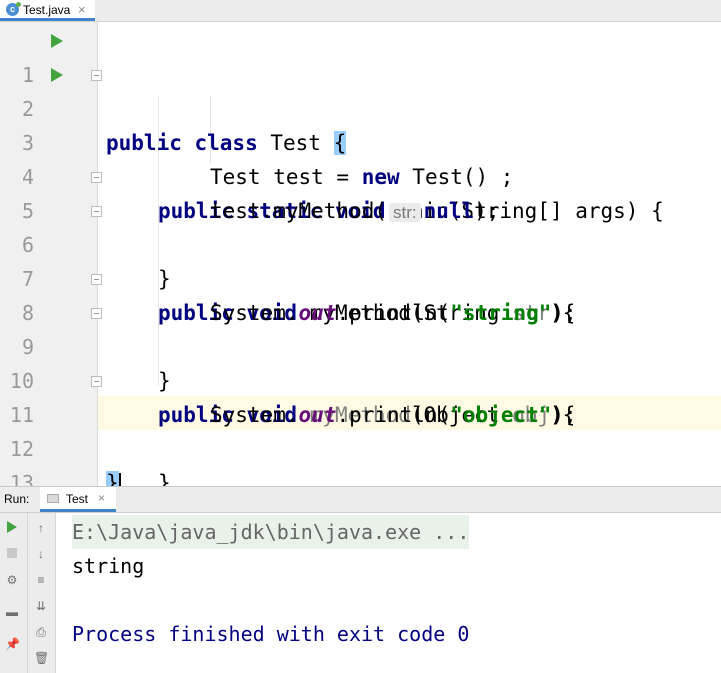 The height and width of the screenshot is (673, 721). I want to click on run-toolbar-secondary: ↑ ↓ ≡ ⇊ ⎙ 🗑, so click(42, 593).